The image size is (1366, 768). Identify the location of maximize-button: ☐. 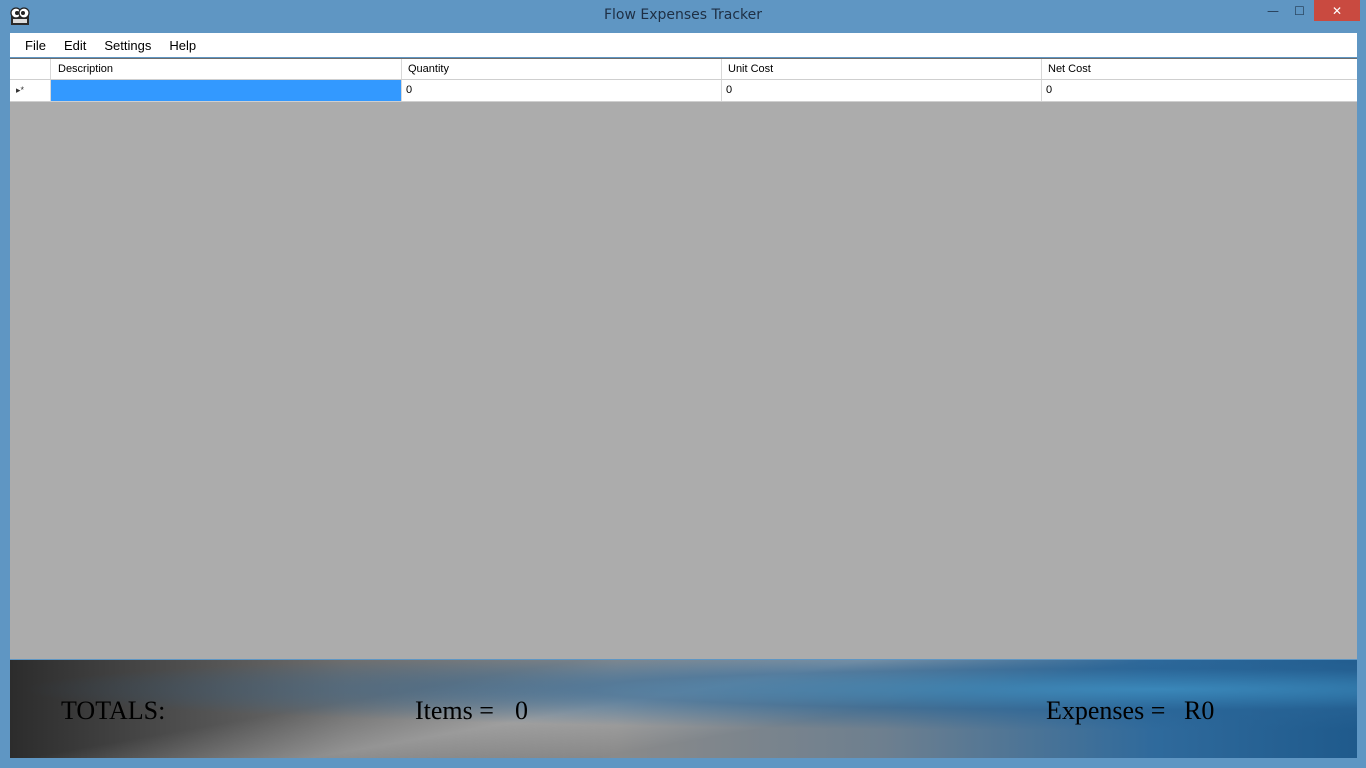
(1299, 11).